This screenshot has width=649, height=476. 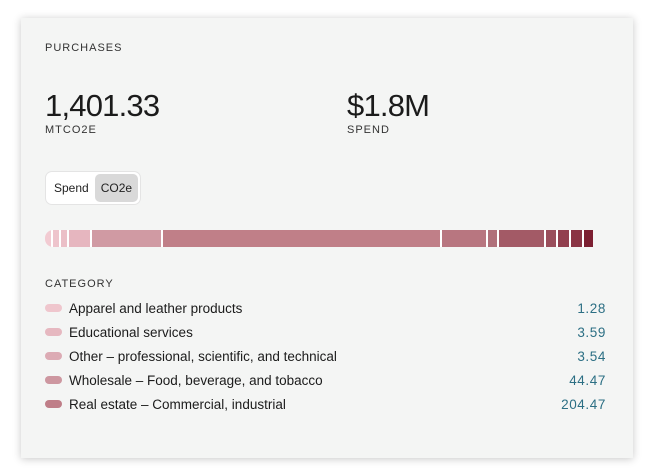 What do you see at coordinates (325, 332) in the screenshot?
I see `category-row: Educational services 3.59` at bounding box center [325, 332].